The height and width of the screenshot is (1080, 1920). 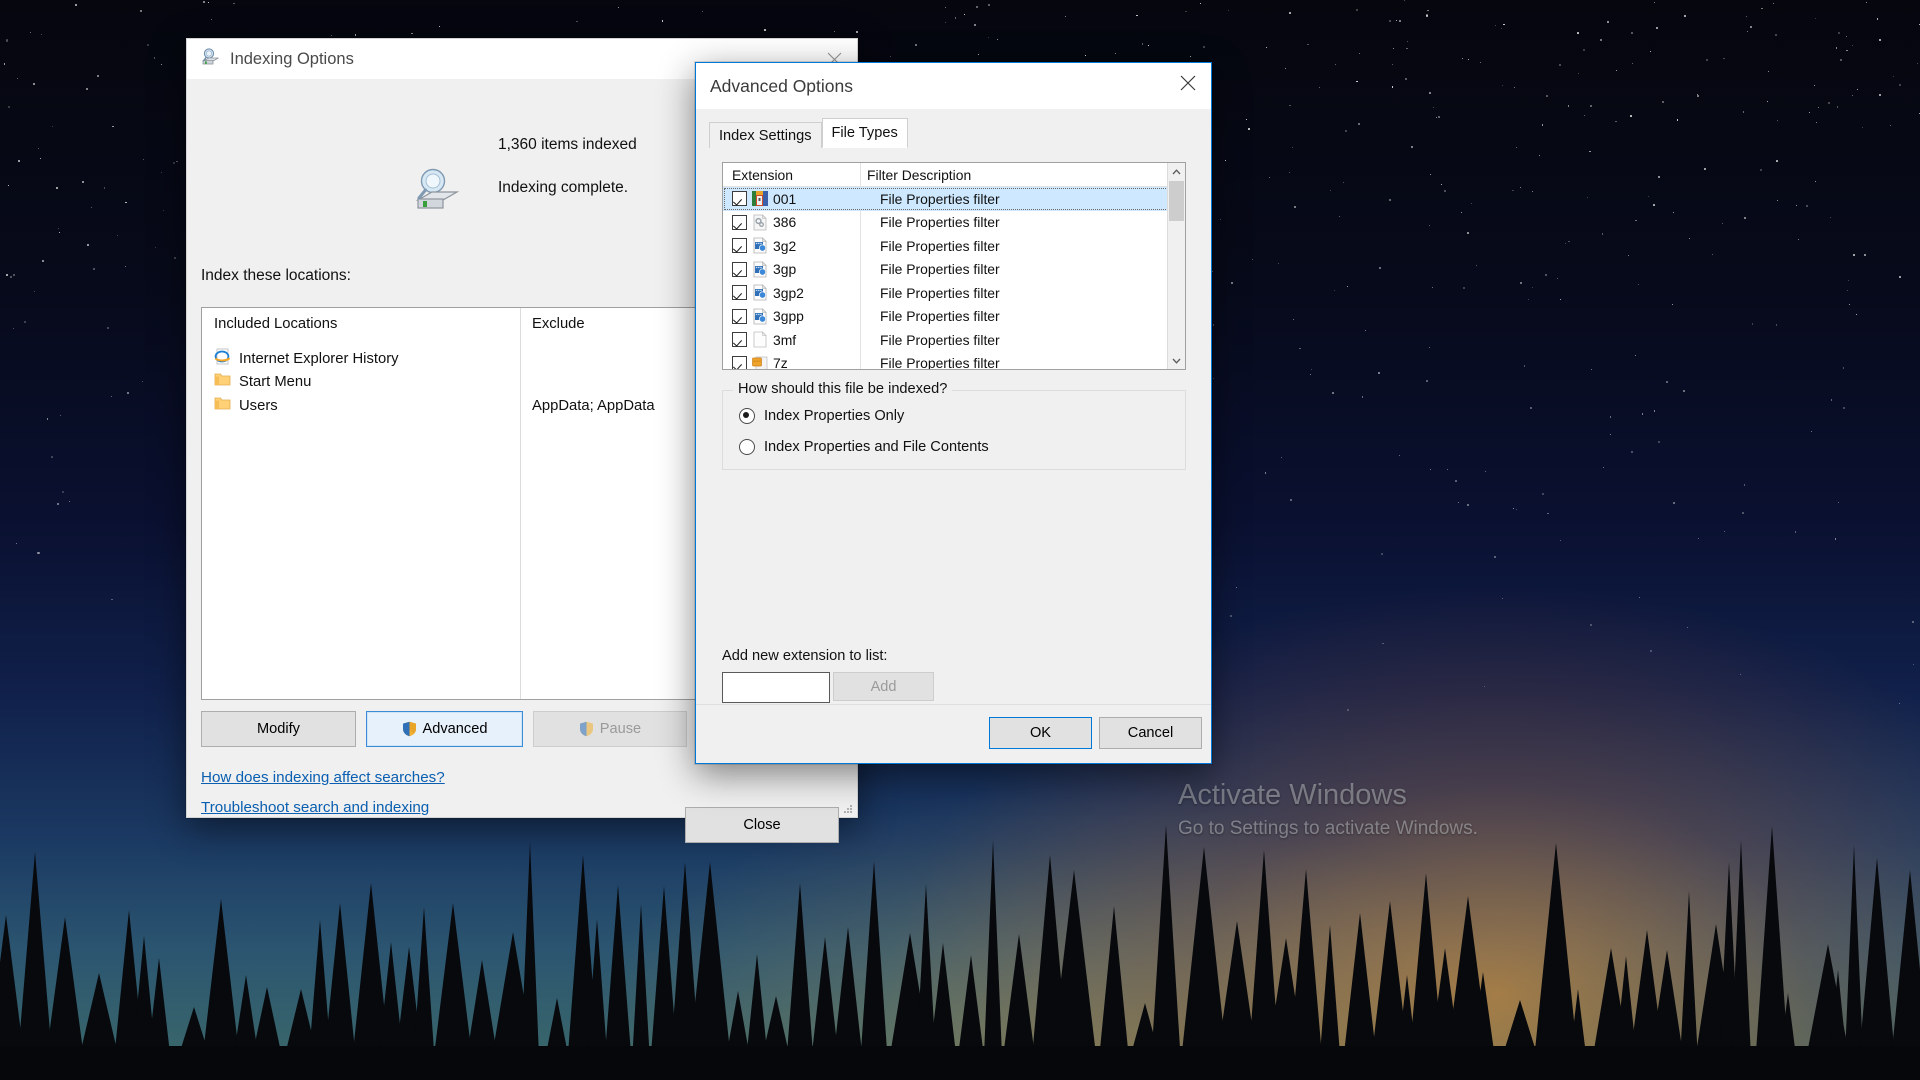 I want to click on radio-index-properties-only: Index Properties Only, so click(x=821, y=416).